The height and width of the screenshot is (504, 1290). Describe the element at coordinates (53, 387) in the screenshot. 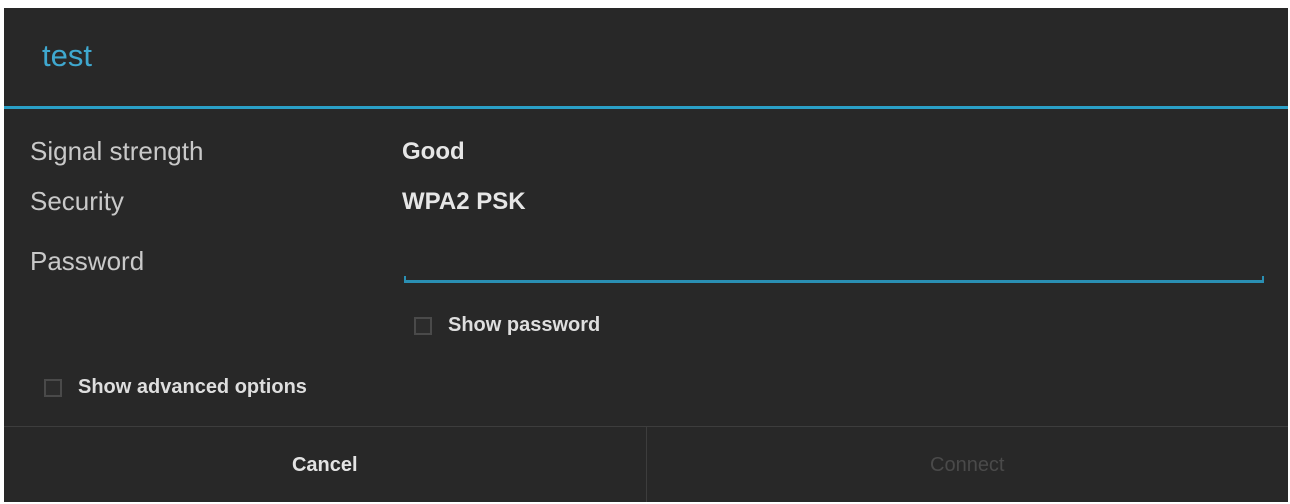

I see `show-advanced-checkbox` at that location.